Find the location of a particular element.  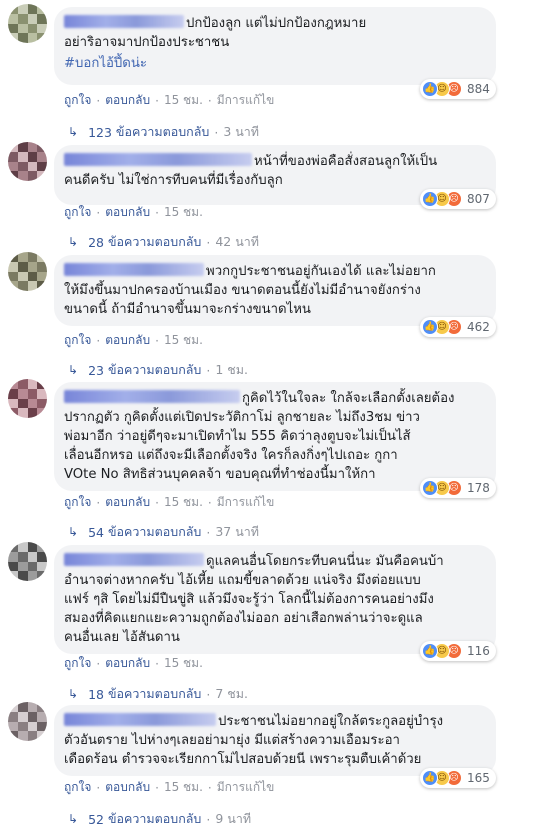

view-replies-link: ↳ 52 ข้อความตอบกลับ · 9 นาที is located at coordinates (159, 819).